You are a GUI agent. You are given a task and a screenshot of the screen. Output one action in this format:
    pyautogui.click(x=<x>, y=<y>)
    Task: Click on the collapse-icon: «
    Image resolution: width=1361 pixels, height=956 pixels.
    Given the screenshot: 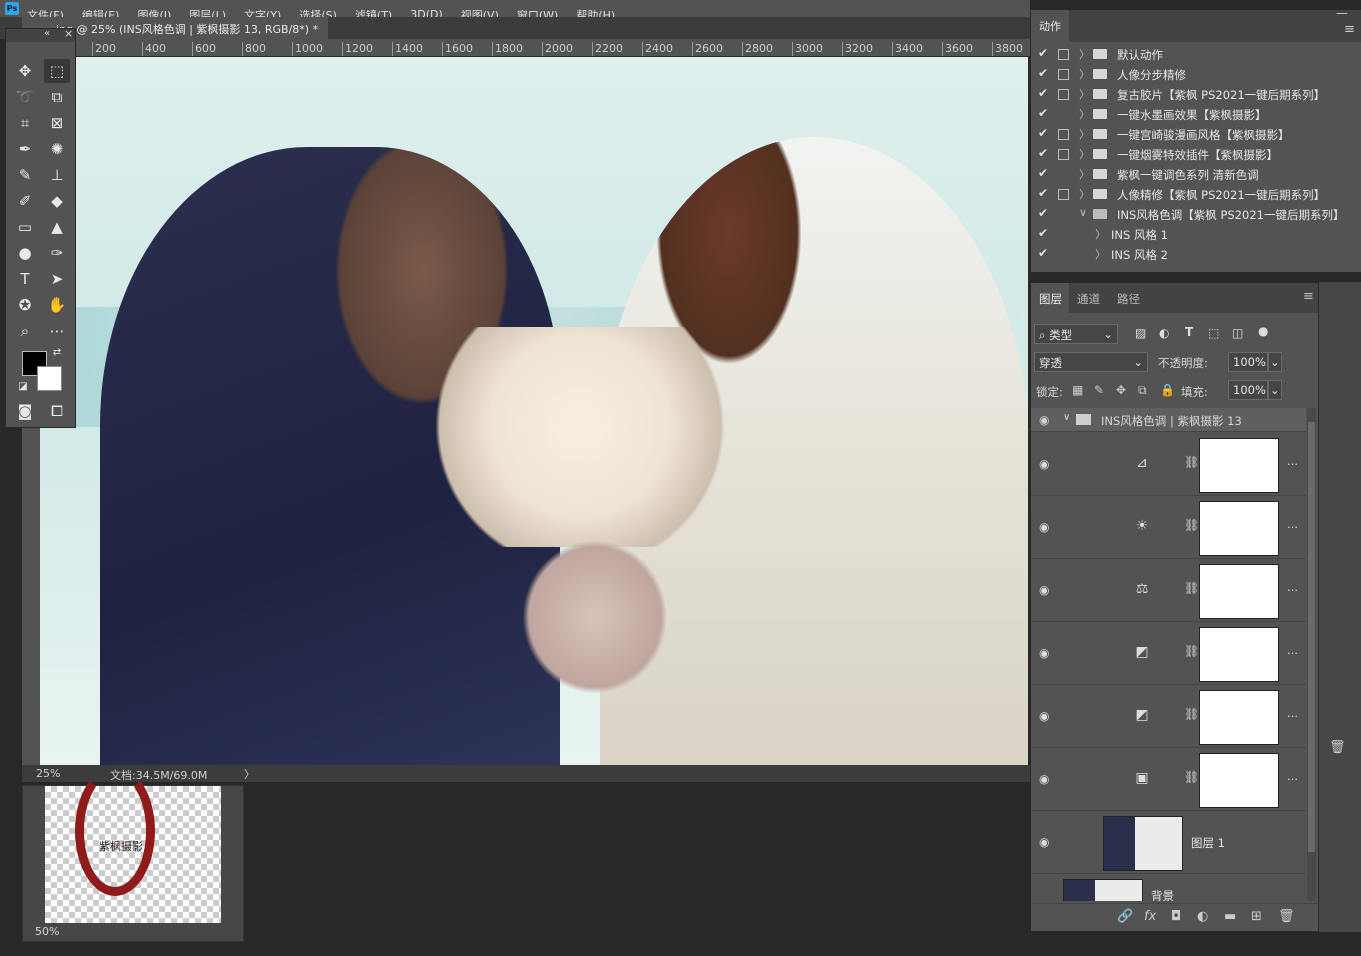 What is the action you would take?
    pyautogui.click(x=47, y=33)
    